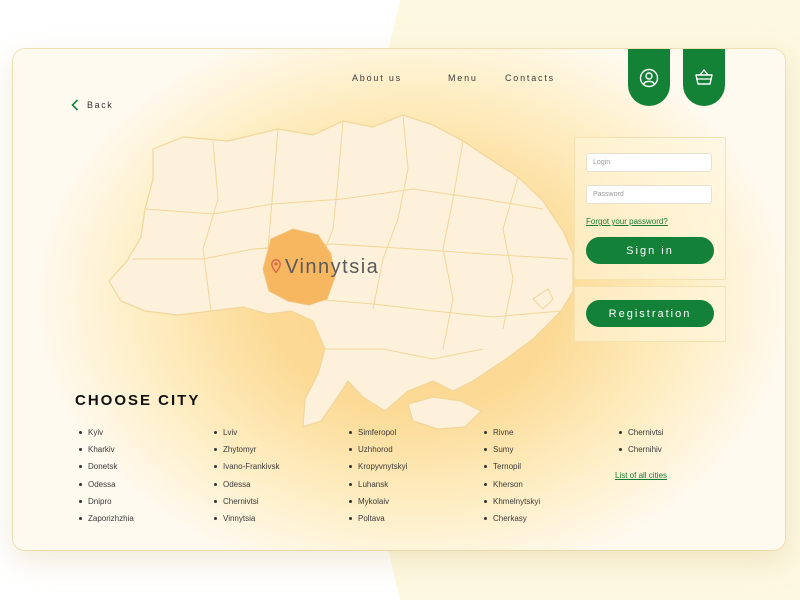  Describe the element at coordinates (378, 466) in the screenshot. I see `city-item: Kropyvnytskyi` at that location.